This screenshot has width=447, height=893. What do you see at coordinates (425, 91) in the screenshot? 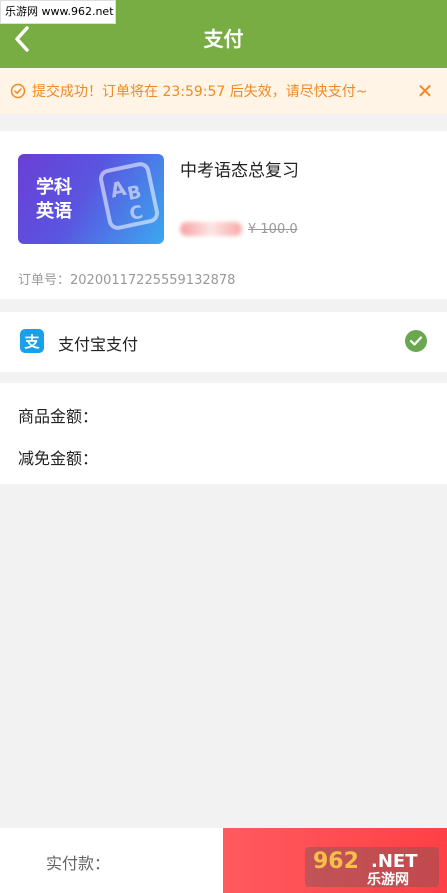
I see `close-icon: ✕` at bounding box center [425, 91].